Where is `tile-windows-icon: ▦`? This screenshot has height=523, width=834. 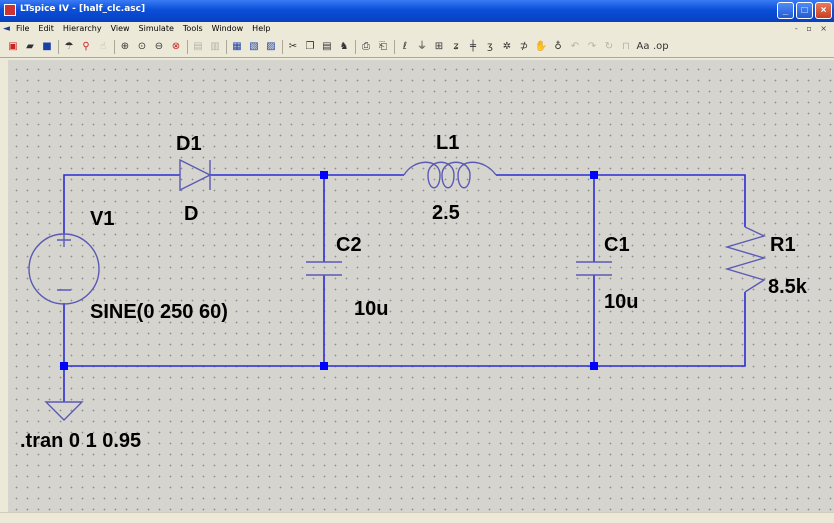 tile-windows-icon: ▦ is located at coordinates (237, 47).